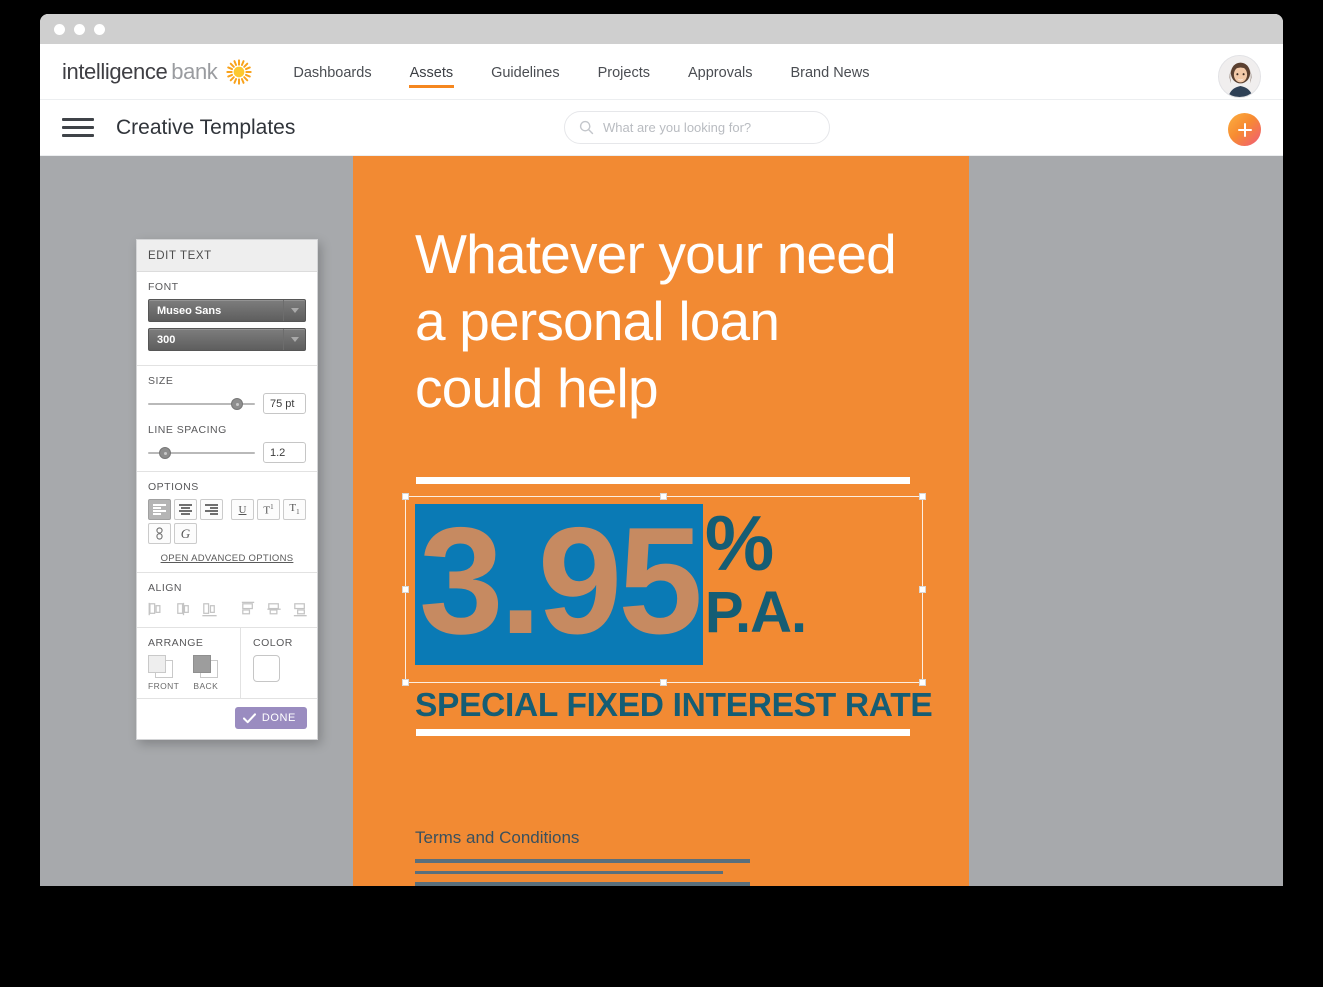 This screenshot has width=1323, height=987. I want to click on brand-logo: intelligence bank, so click(157, 71).